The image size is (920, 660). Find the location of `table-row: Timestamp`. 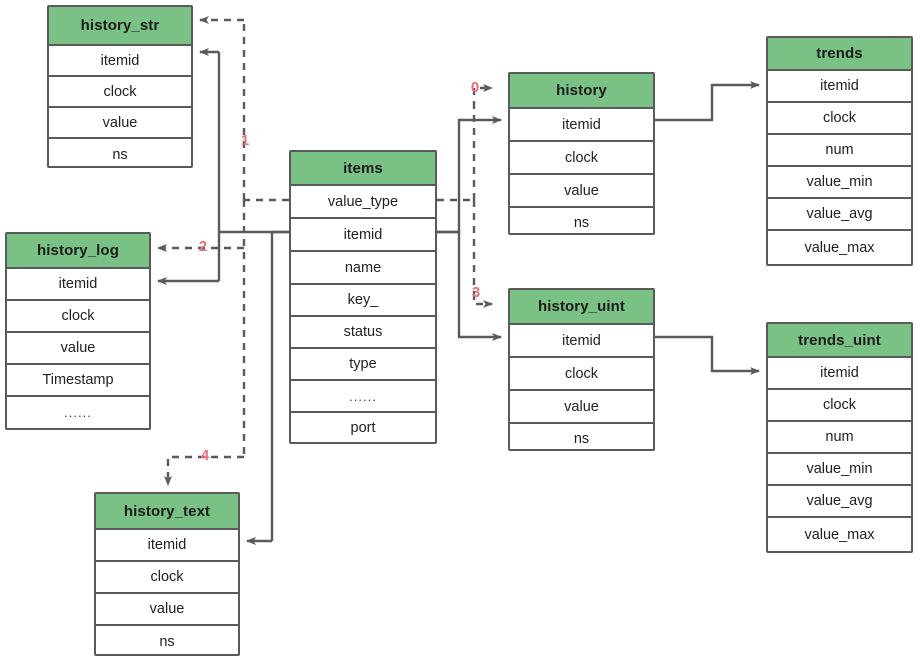

table-row: Timestamp is located at coordinates (78, 381).